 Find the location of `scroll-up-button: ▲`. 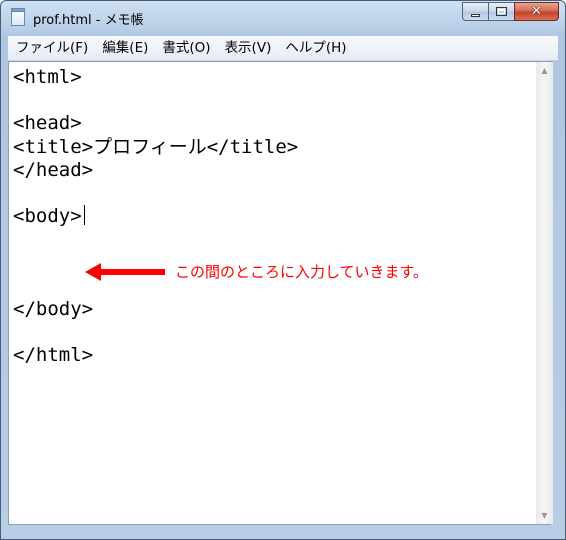

scroll-up-button: ▲ is located at coordinates (544, 70).